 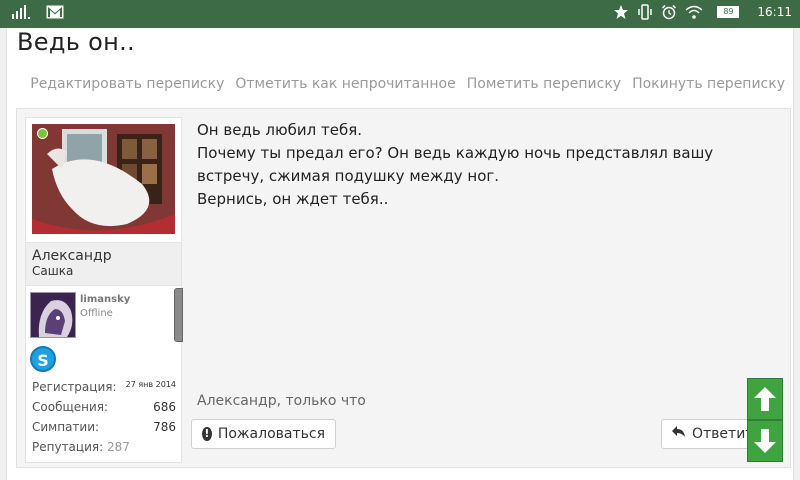 I want to click on arrow-down-icon, so click(x=765, y=441).